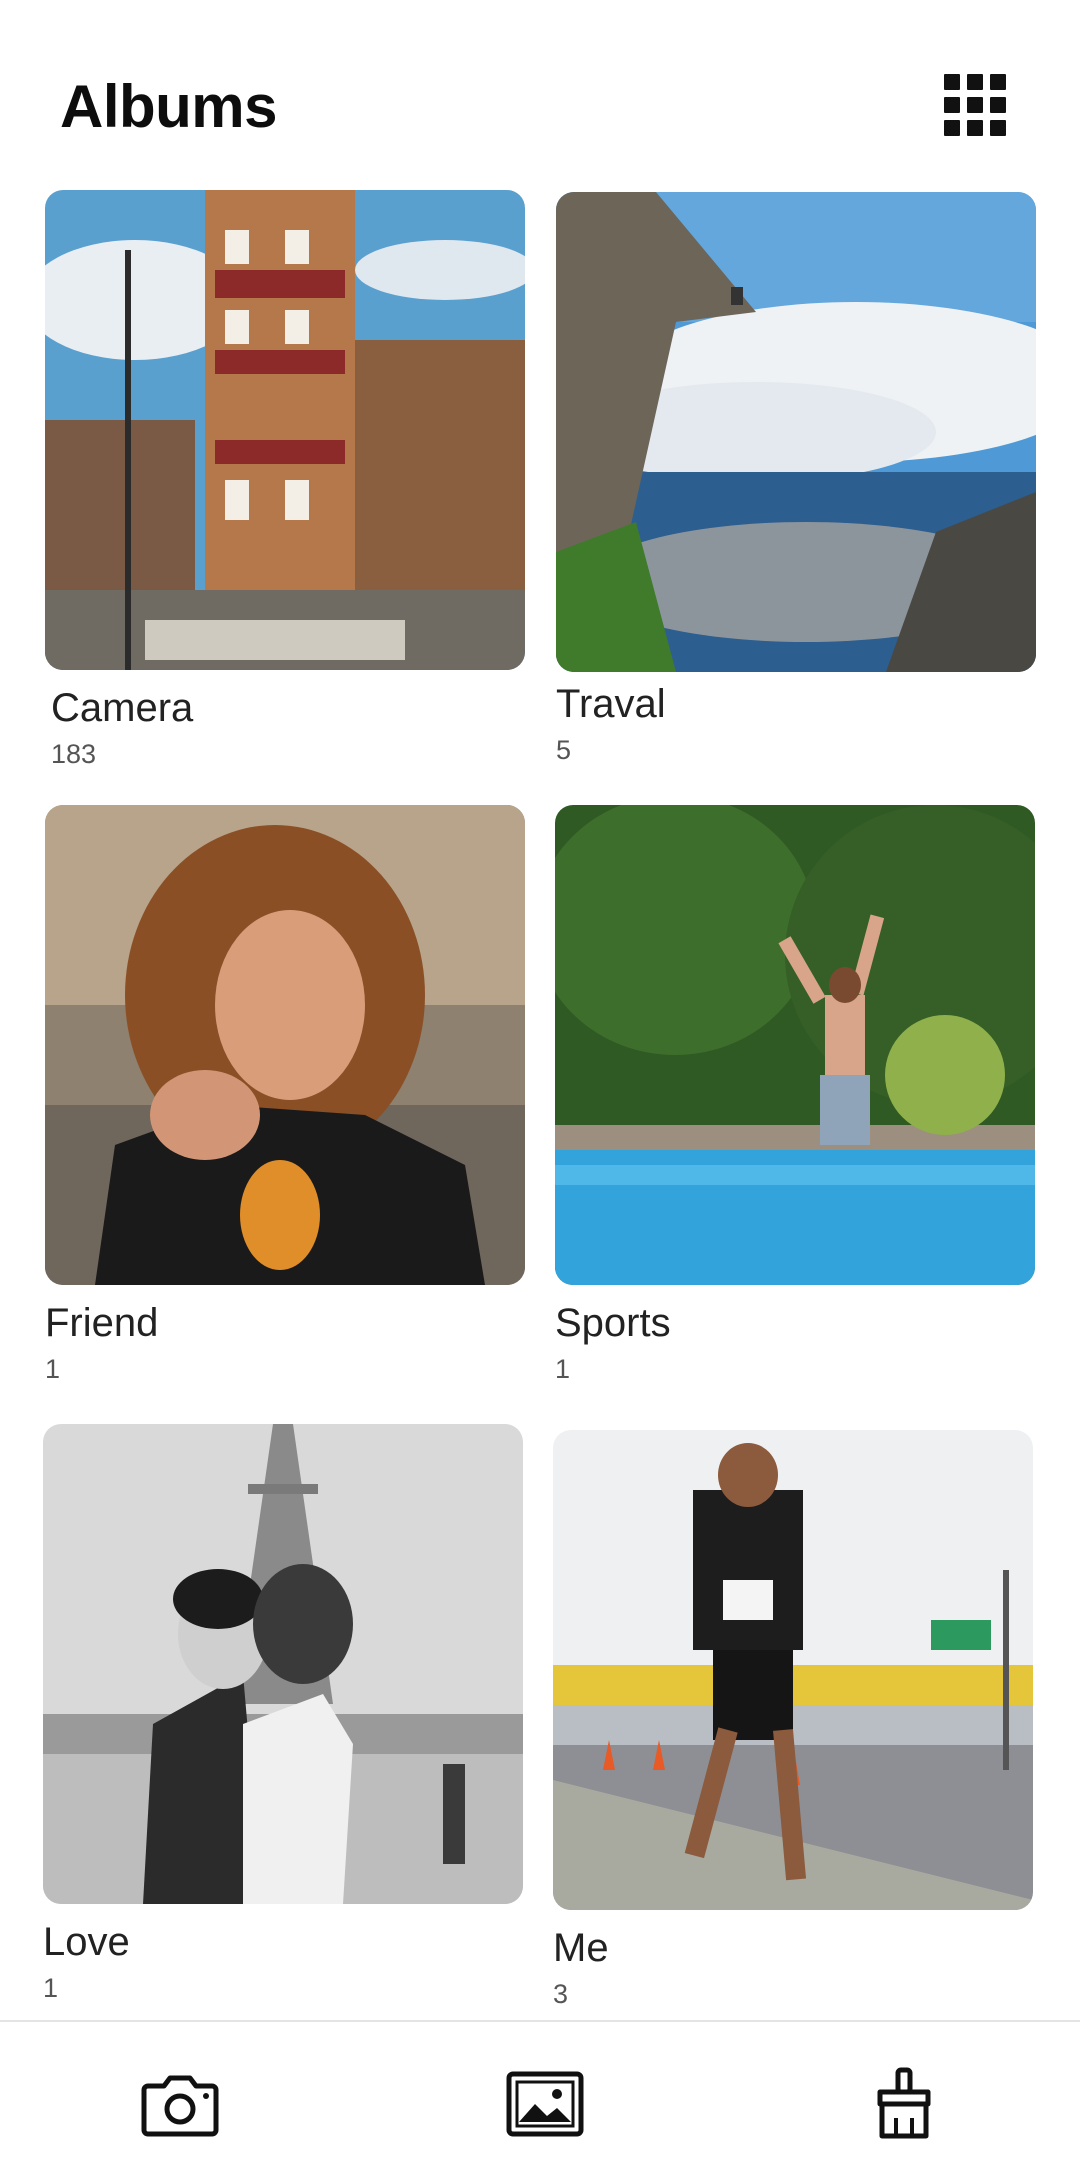 The height and width of the screenshot is (2160, 1080). I want to click on cliff-clouds-photo, so click(796, 432).